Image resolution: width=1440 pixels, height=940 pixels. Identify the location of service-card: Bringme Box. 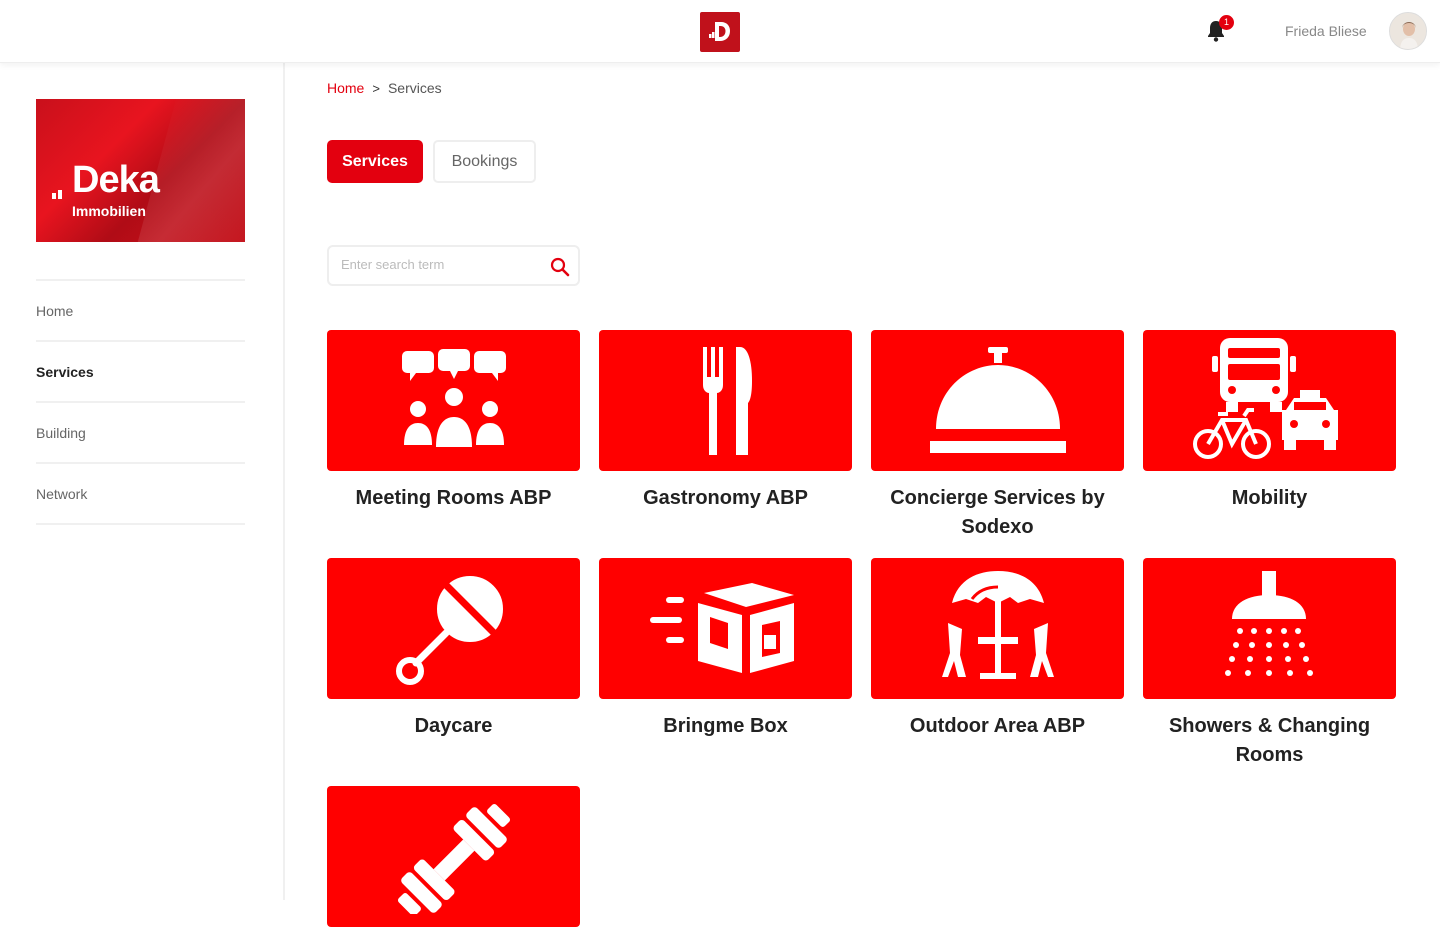
(725, 649).